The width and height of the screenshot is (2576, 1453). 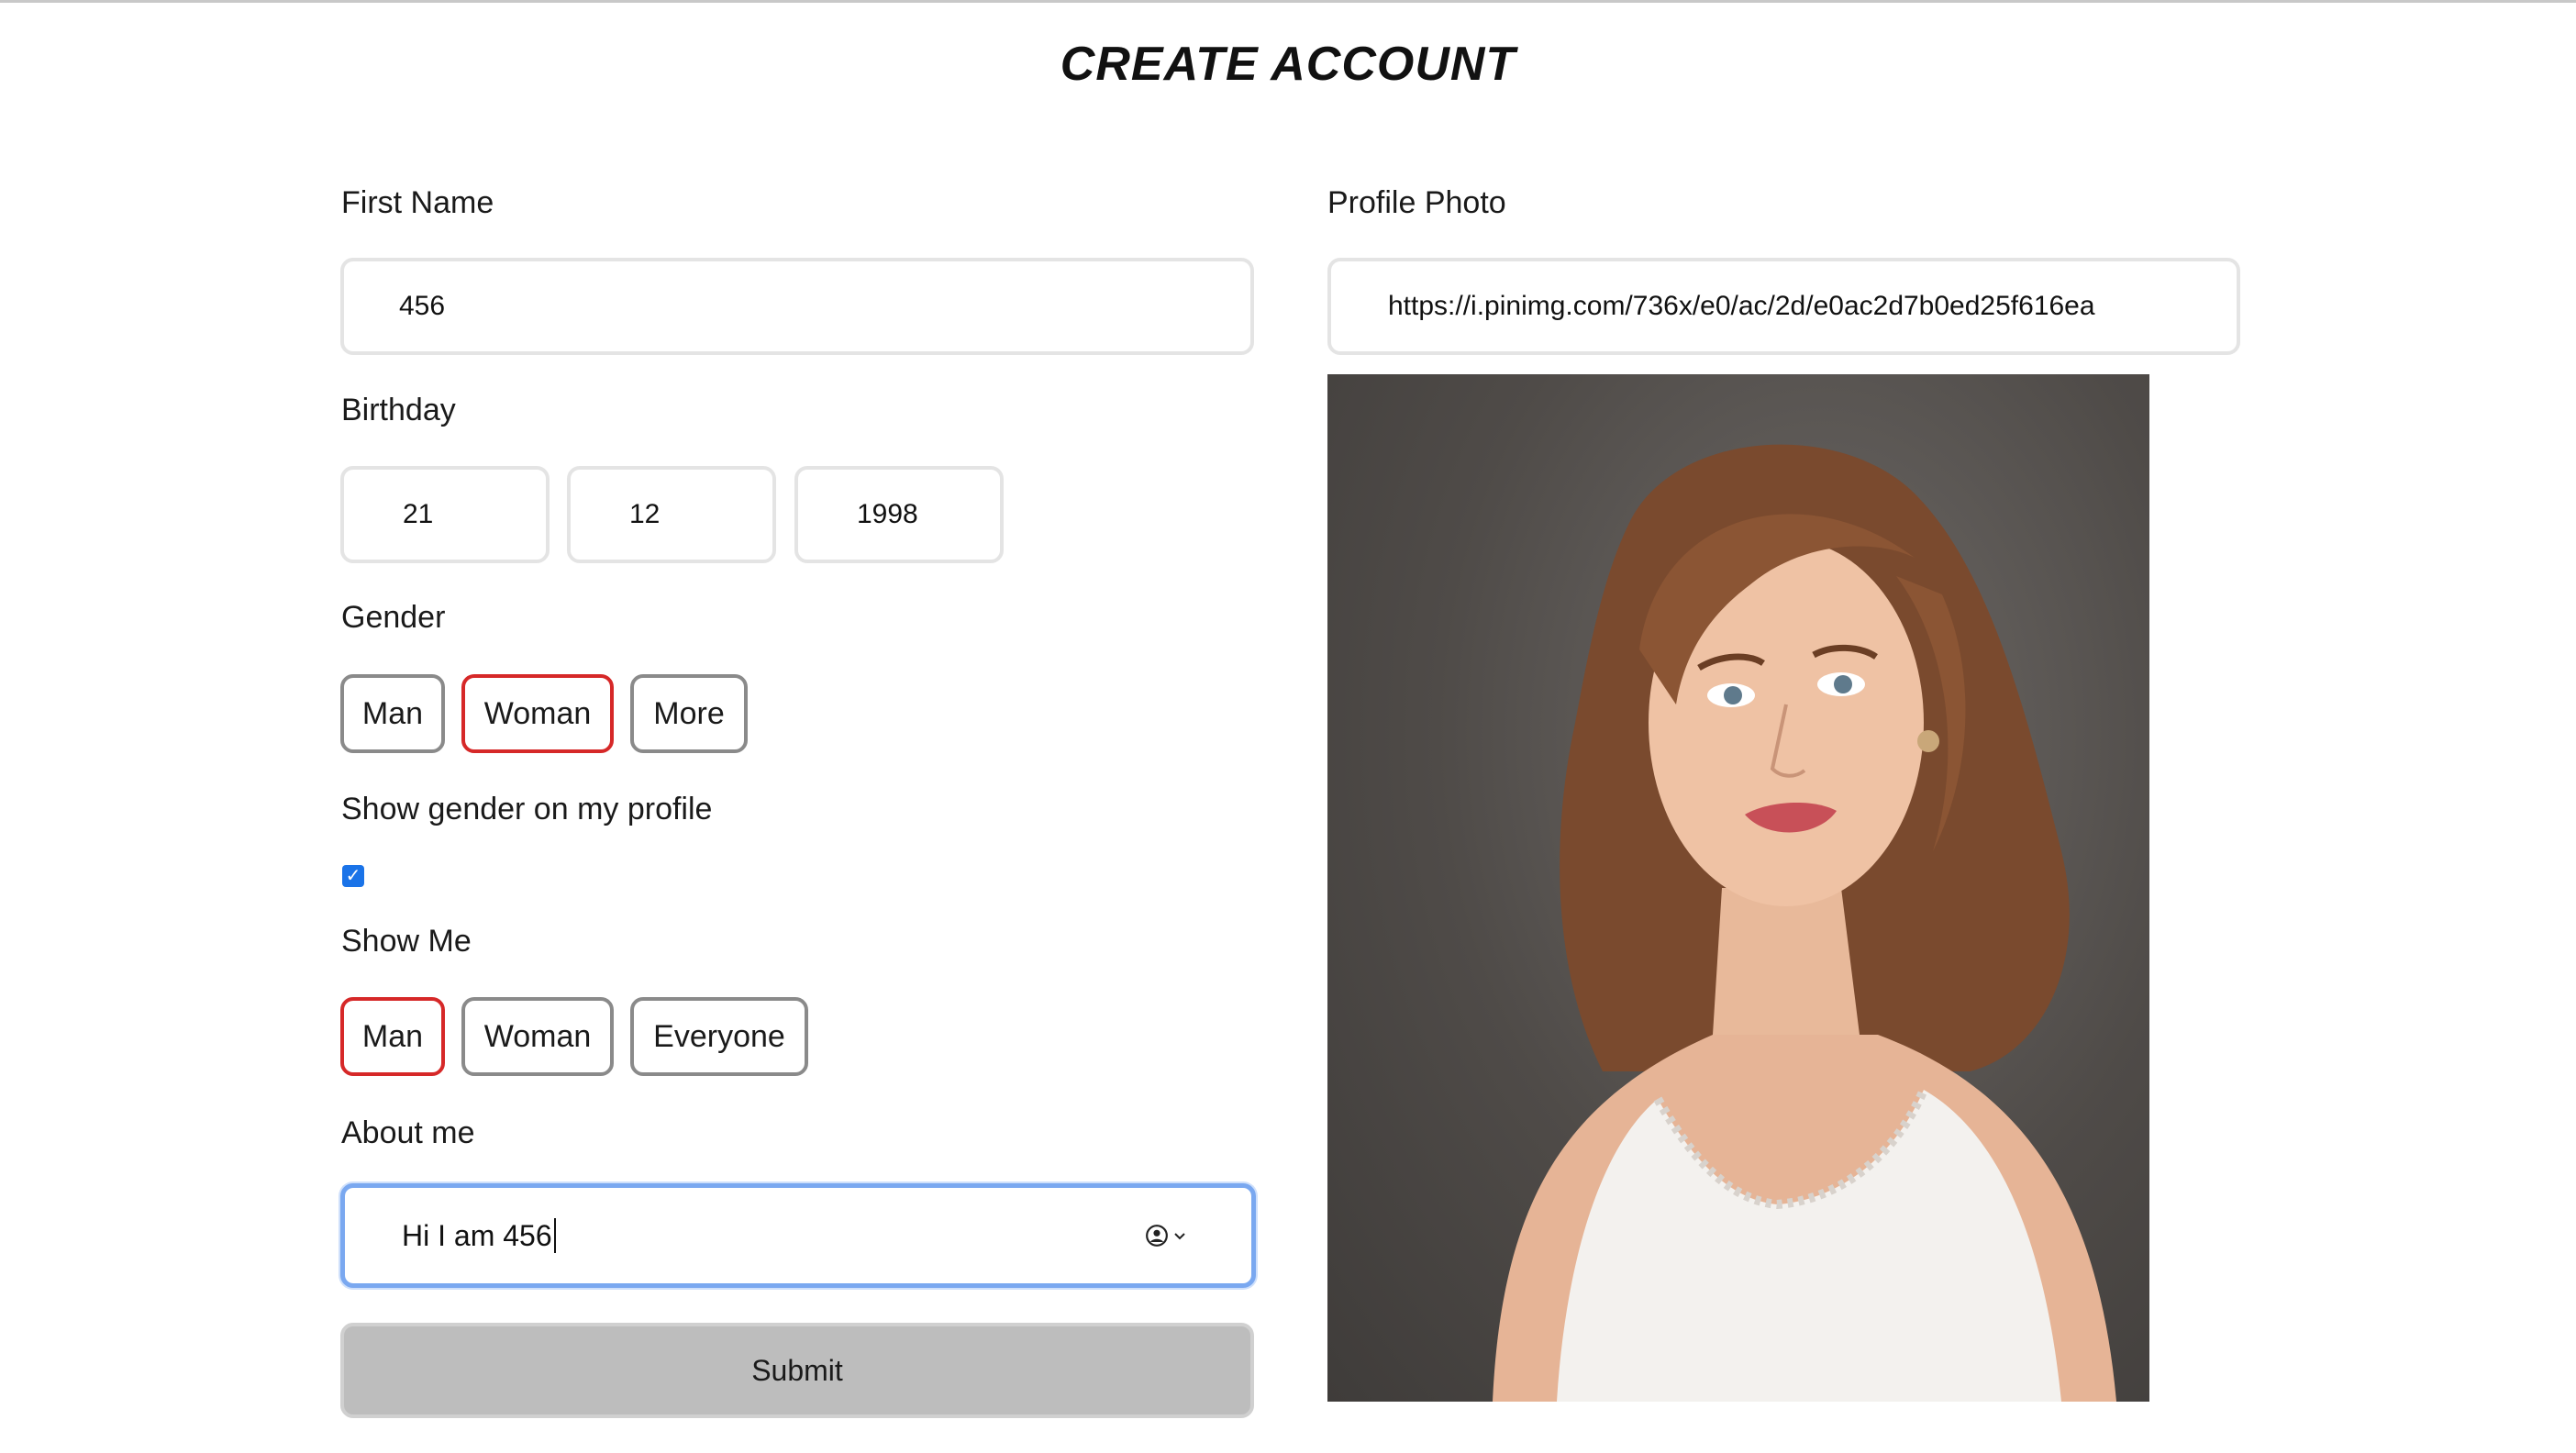 I want to click on top-border, so click(x=1288, y=1).